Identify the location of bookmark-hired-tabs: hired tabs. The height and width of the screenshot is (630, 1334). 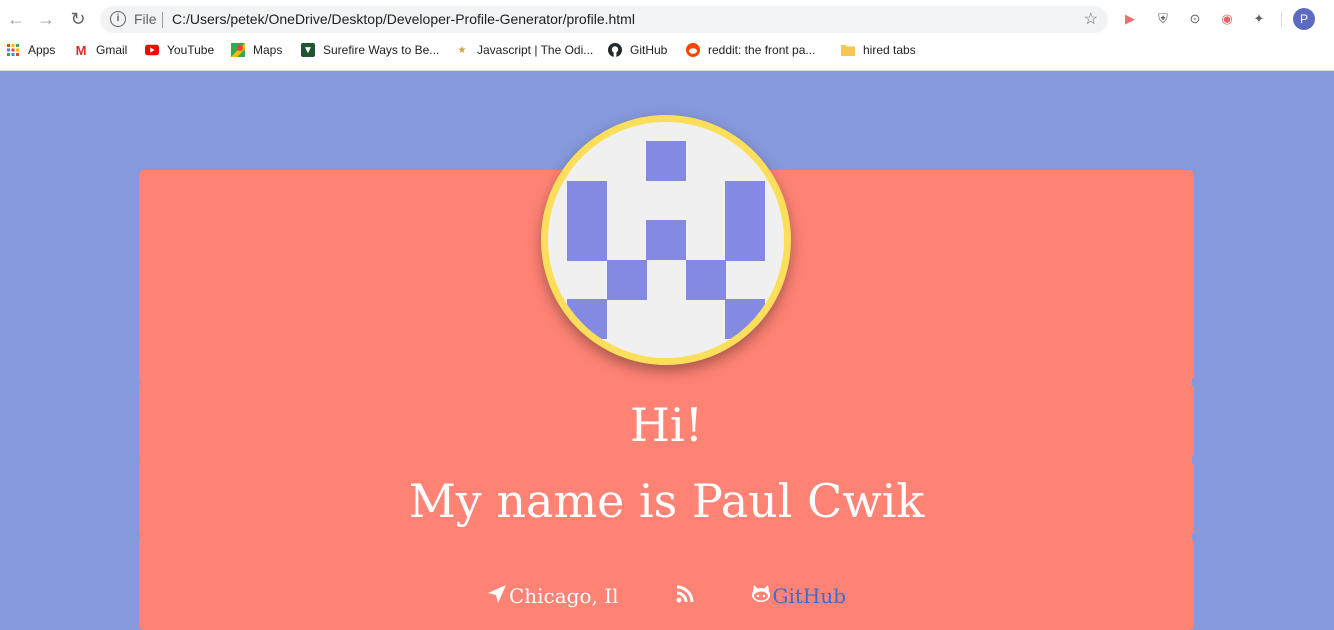
(878, 50).